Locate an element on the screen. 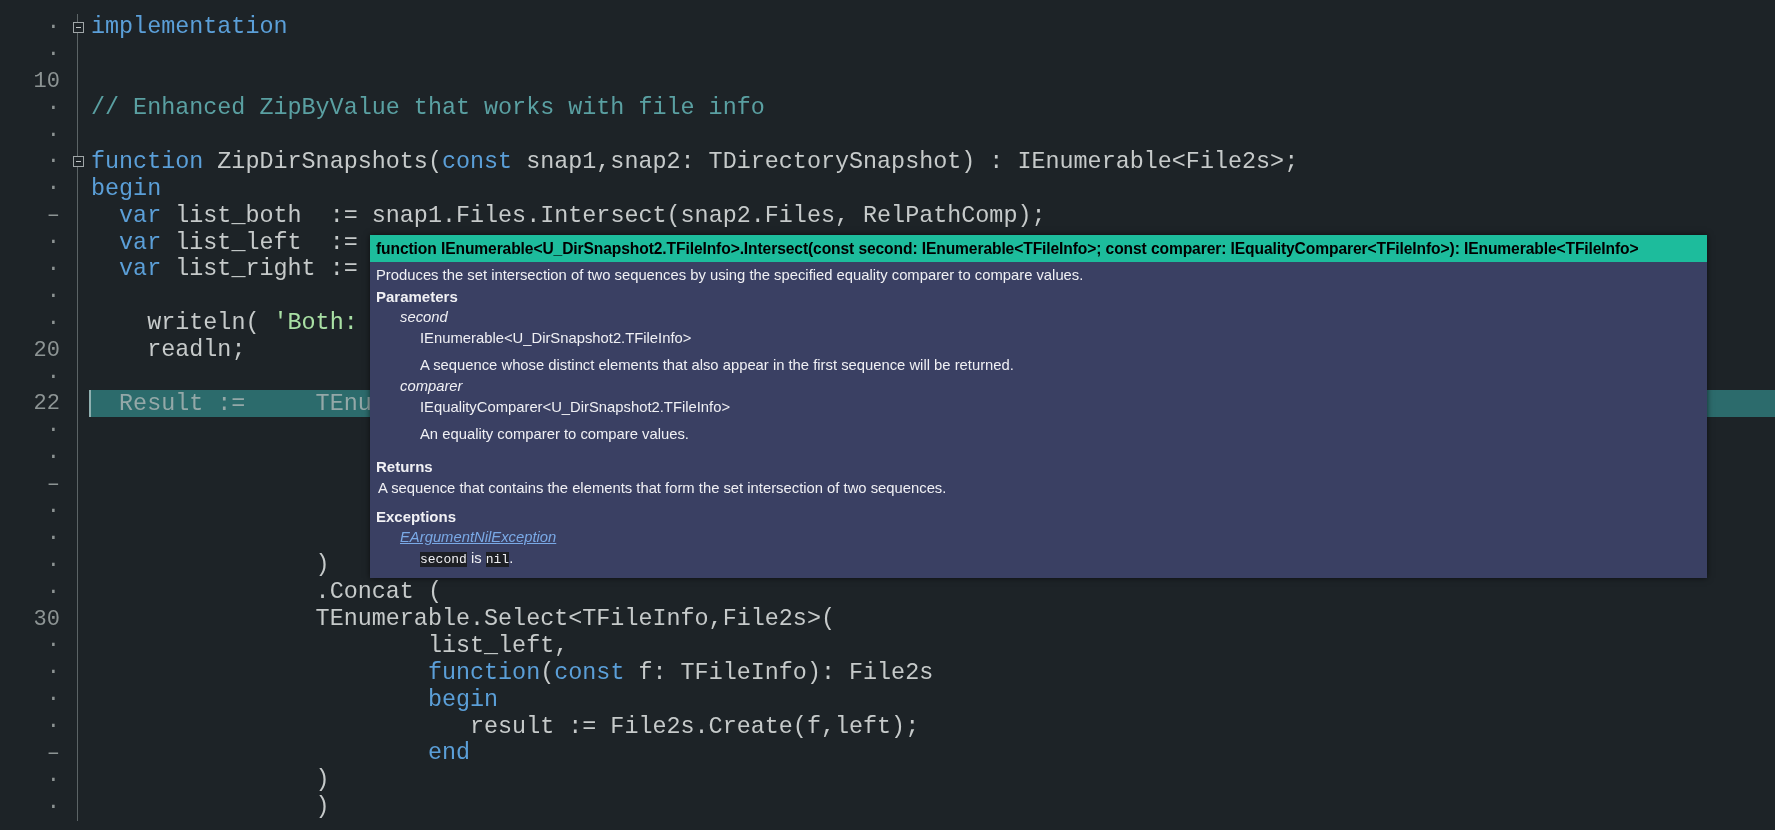  section-heading: Parameters is located at coordinates (417, 297).